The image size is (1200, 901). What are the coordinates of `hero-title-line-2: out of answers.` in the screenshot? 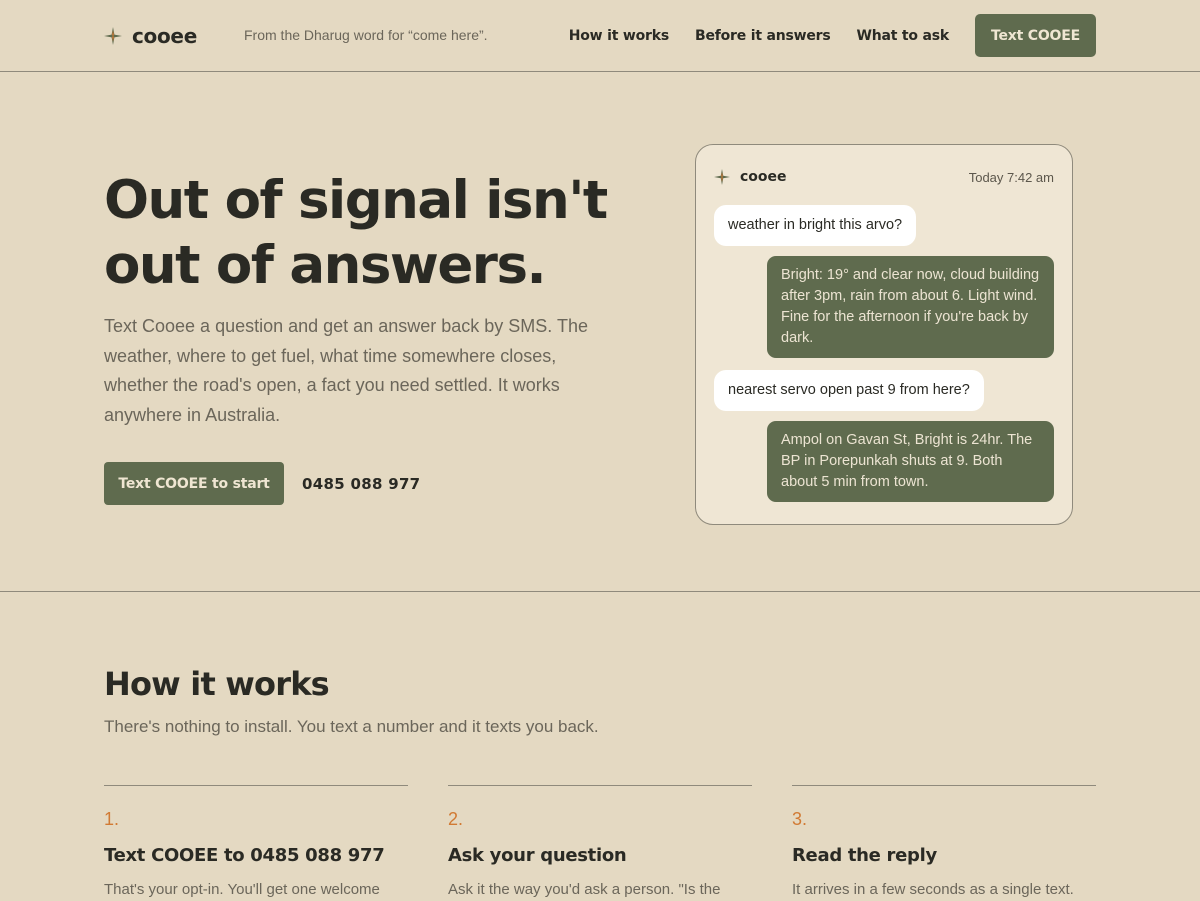 It's located at (325, 265).